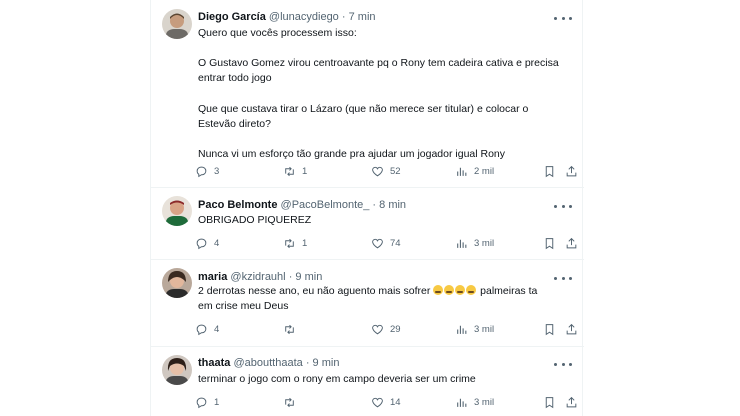 Image resolution: width=740 pixels, height=416 pixels. Describe the element at coordinates (395, 329) in the screenshot. I see `like-count: 29` at that location.